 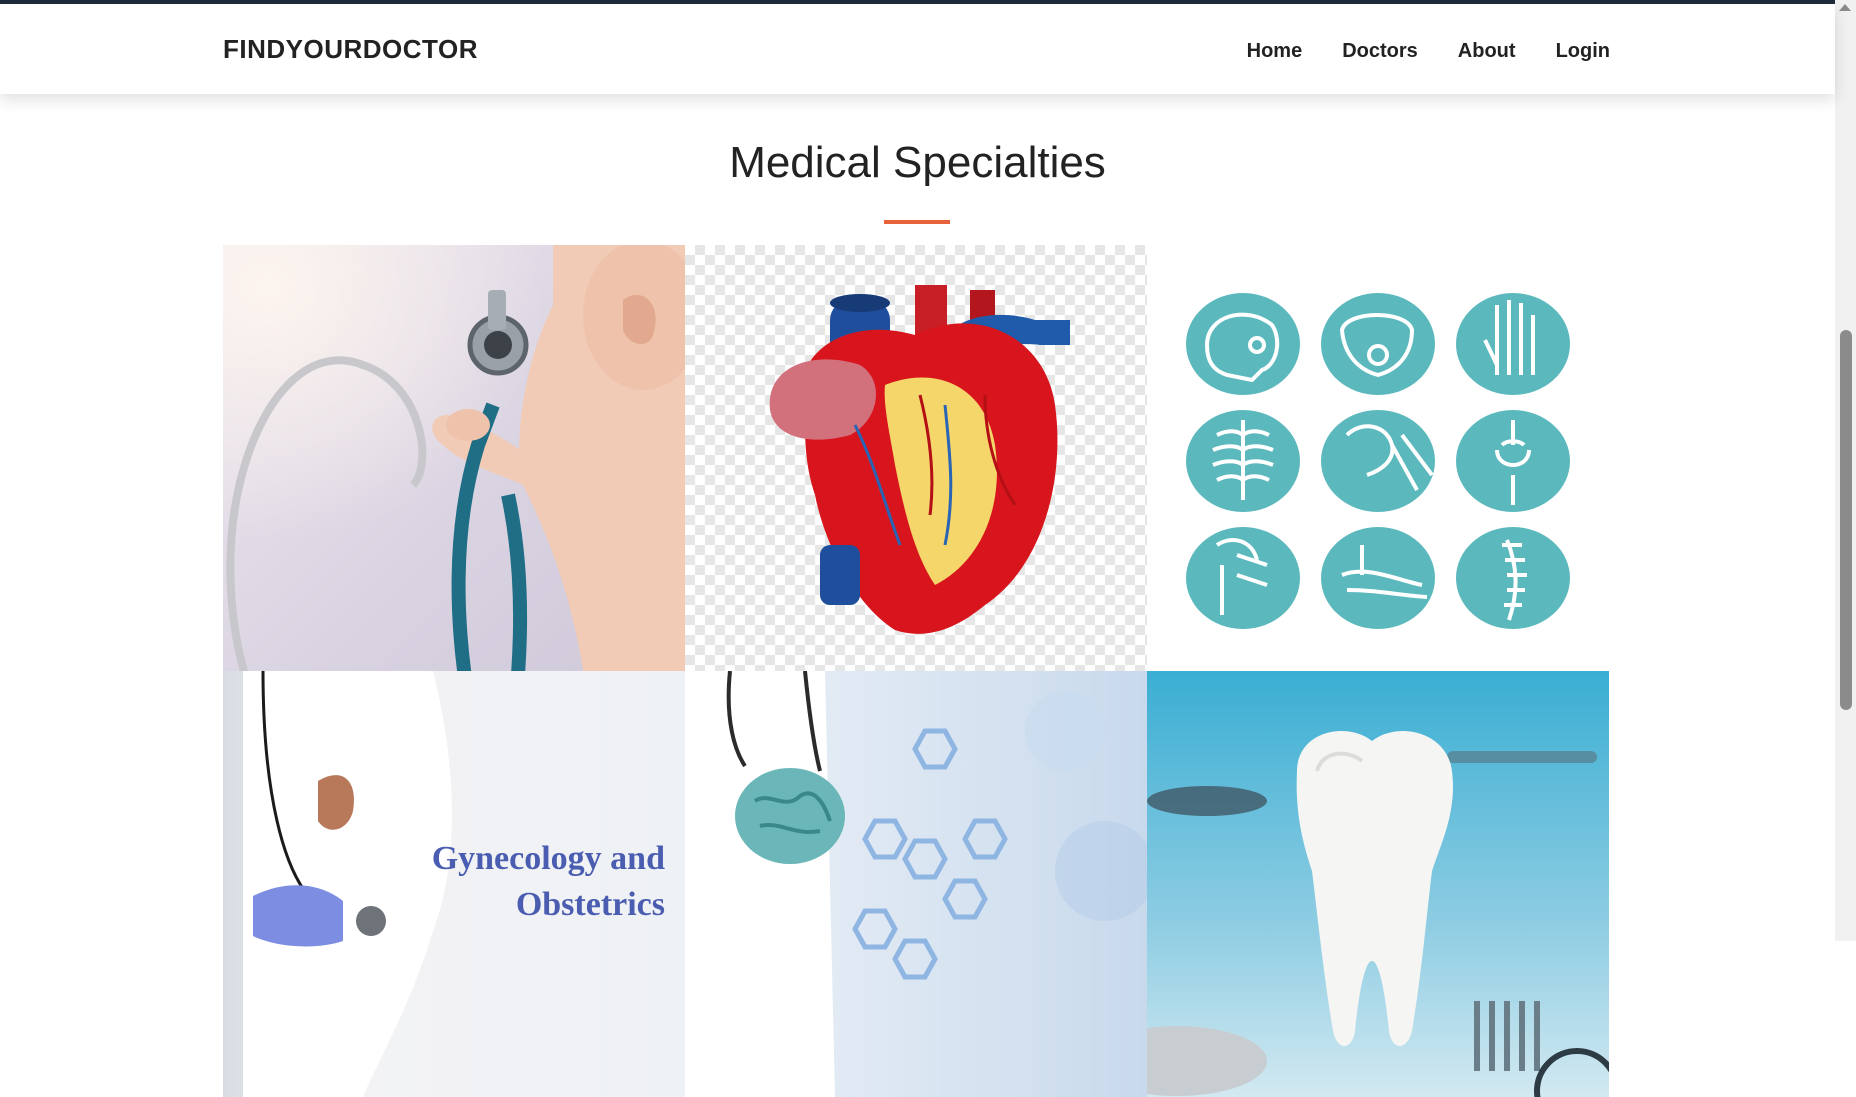 I want to click on nav-home-link: Home, so click(x=1275, y=51).